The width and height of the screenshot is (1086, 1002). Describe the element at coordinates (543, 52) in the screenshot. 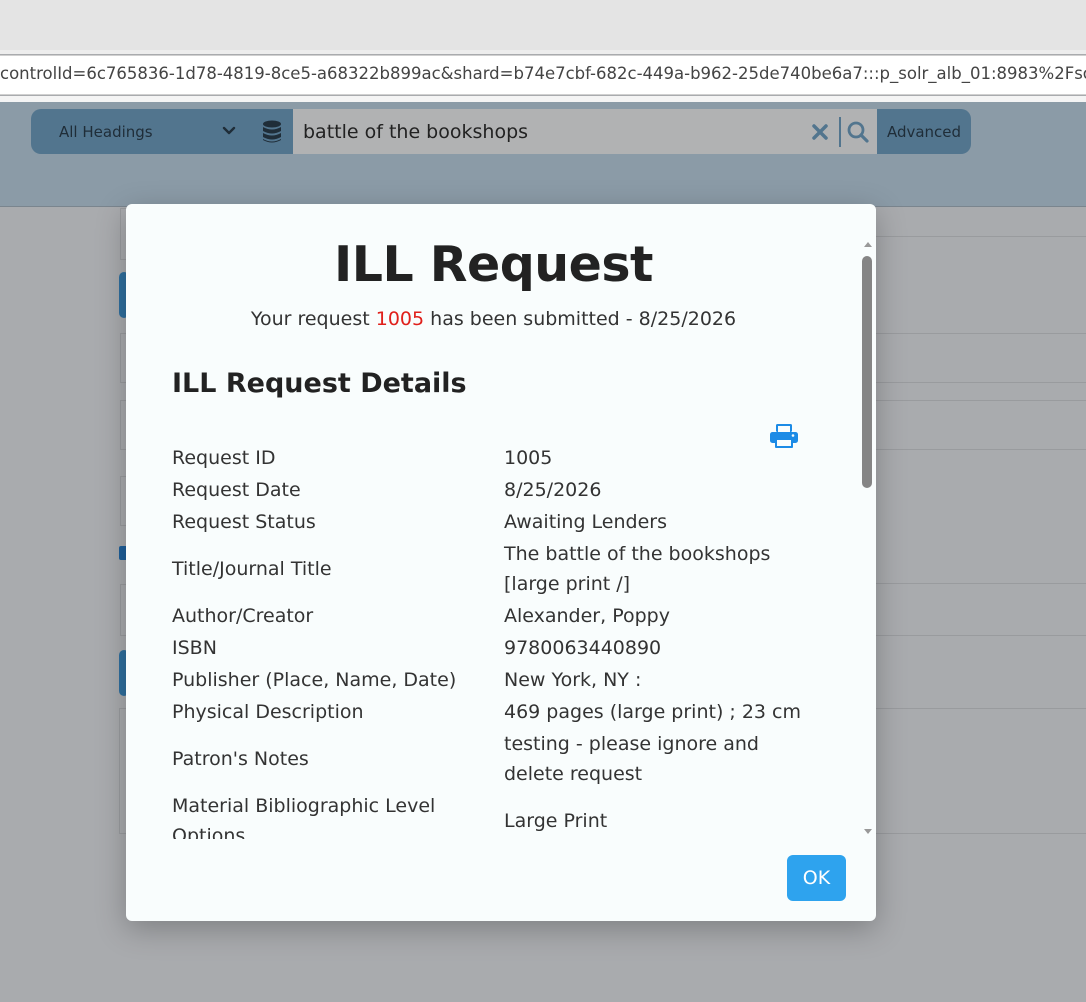

I see `browser-separator` at that location.